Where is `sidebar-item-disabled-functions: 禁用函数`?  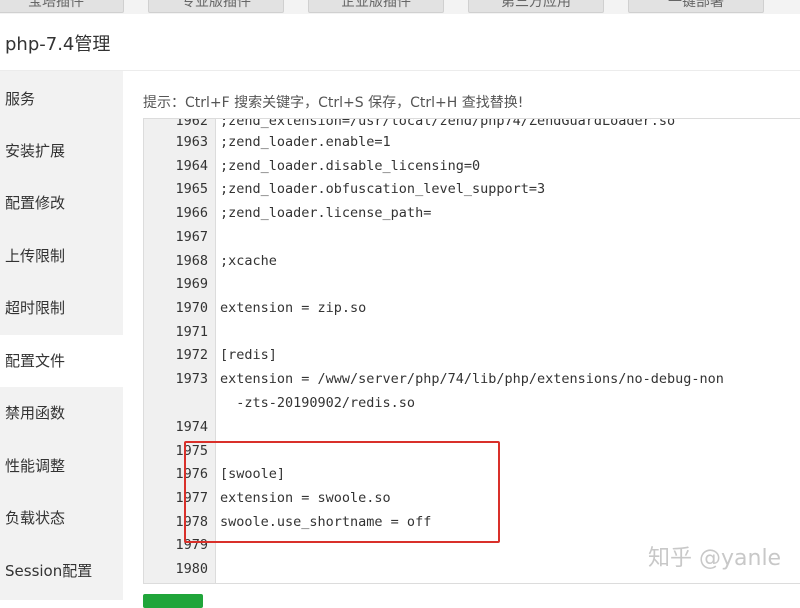 sidebar-item-disabled-functions: 禁用函数 is located at coordinates (61, 413).